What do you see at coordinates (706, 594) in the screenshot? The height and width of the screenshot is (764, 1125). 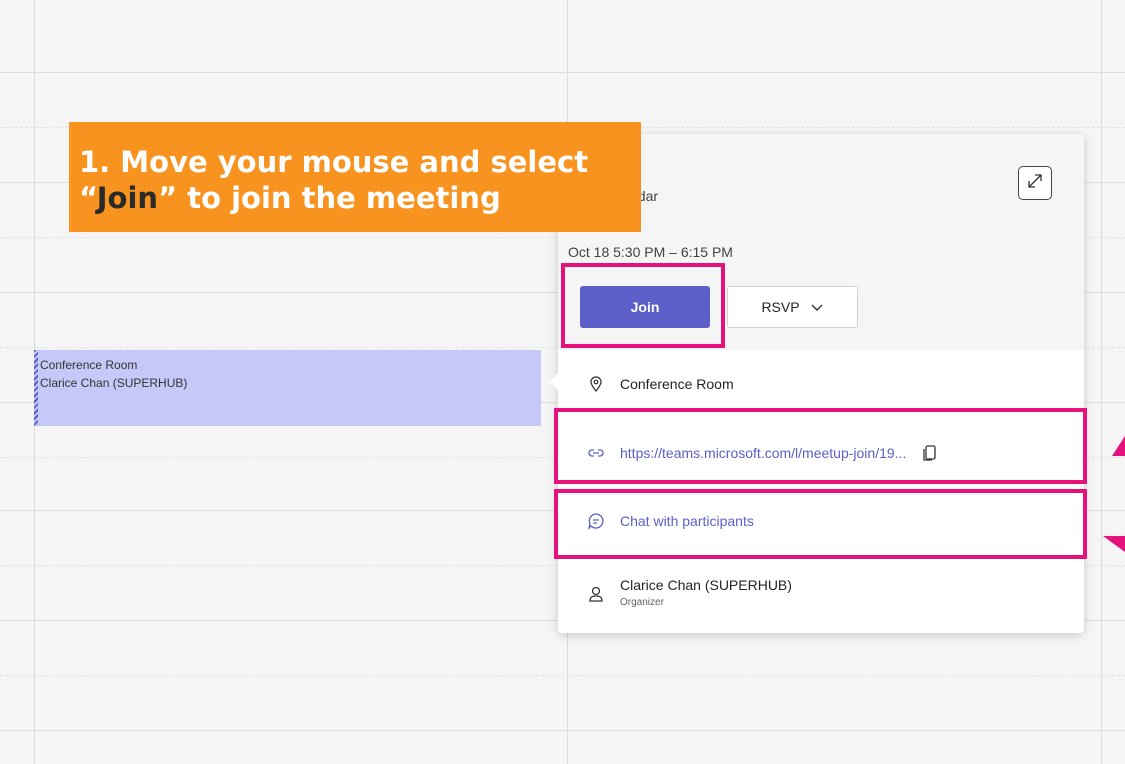 I see `organizer-info: Clarice Chan (SUPERHUB) Organizer` at bounding box center [706, 594].